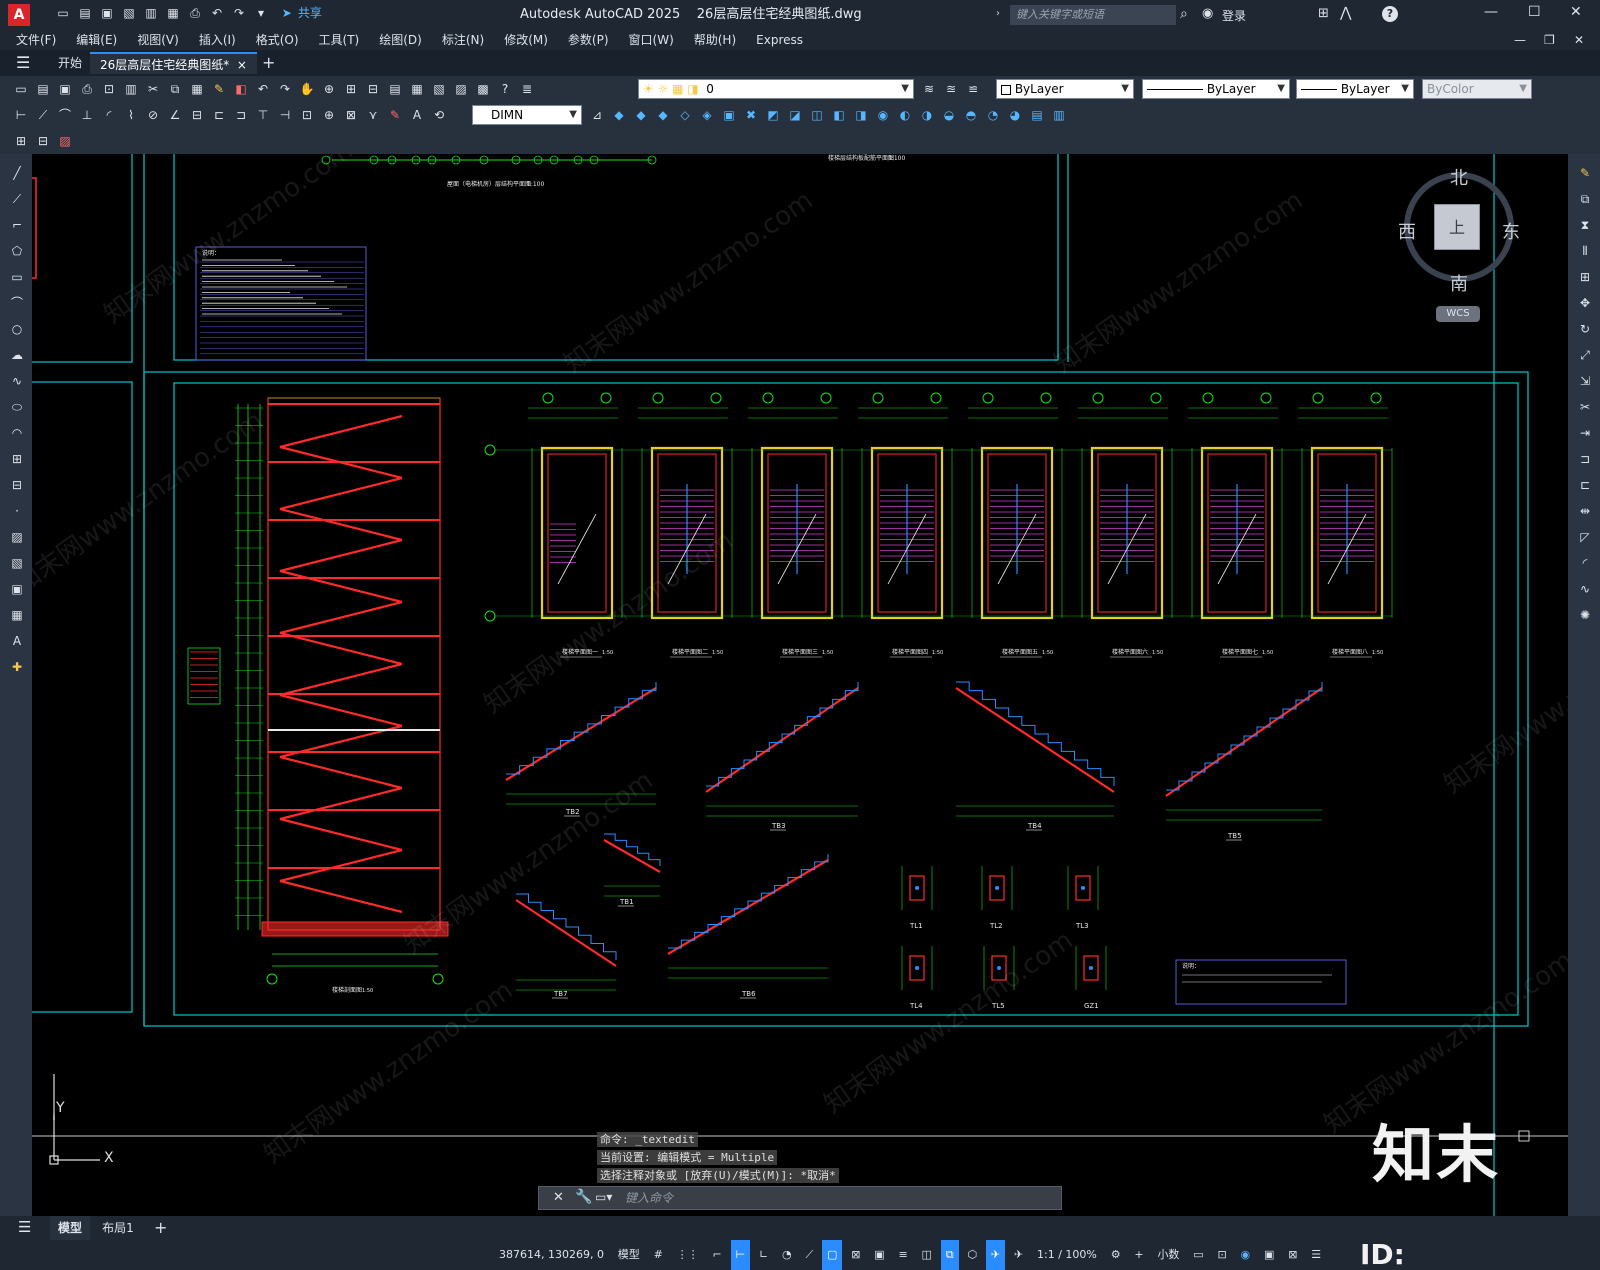 Image resolution: width=1600 pixels, height=1270 pixels. I want to click on modify-tool-13-icon: ◉, so click(883, 115).